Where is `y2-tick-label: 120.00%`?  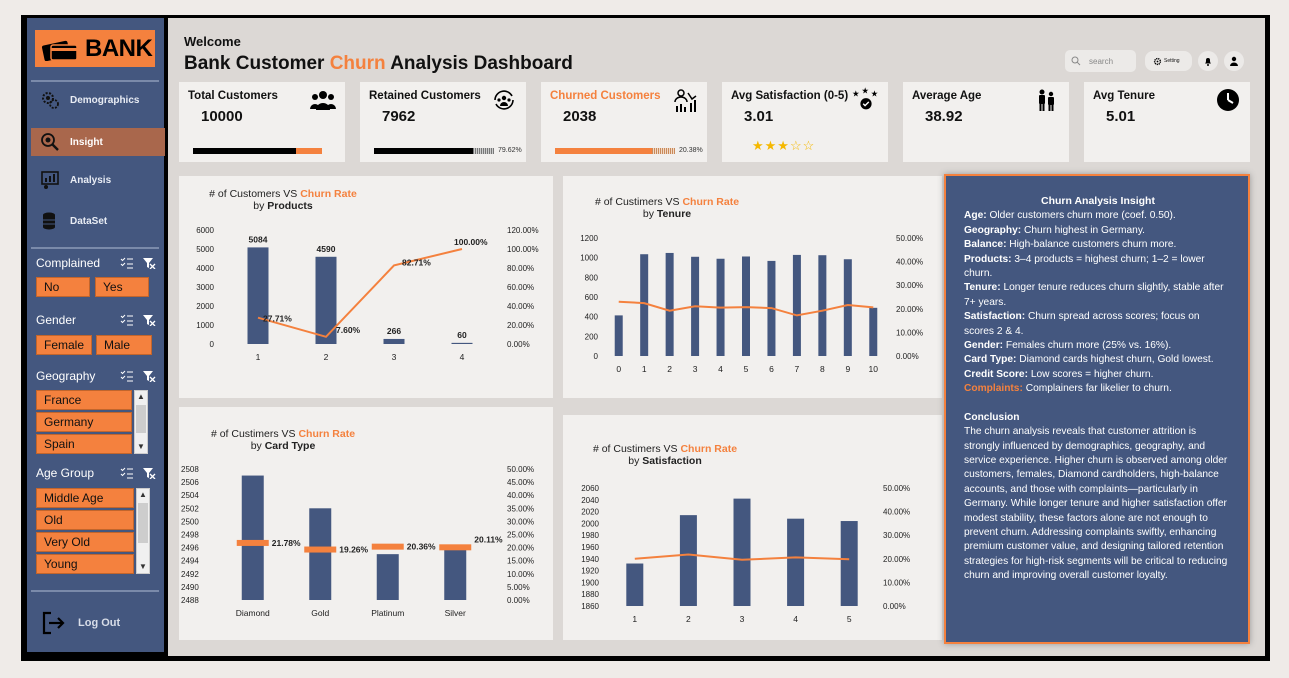 y2-tick-label: 120.00% is located at coordinates (523, 230).